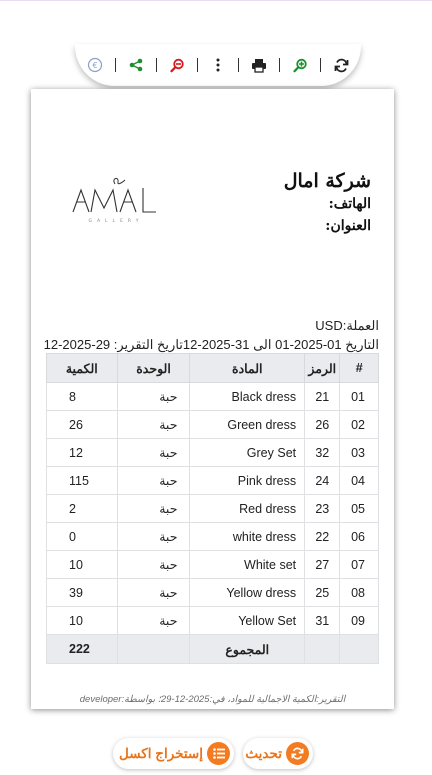  I want to click on report-toolbar: €, so click(218, 65).